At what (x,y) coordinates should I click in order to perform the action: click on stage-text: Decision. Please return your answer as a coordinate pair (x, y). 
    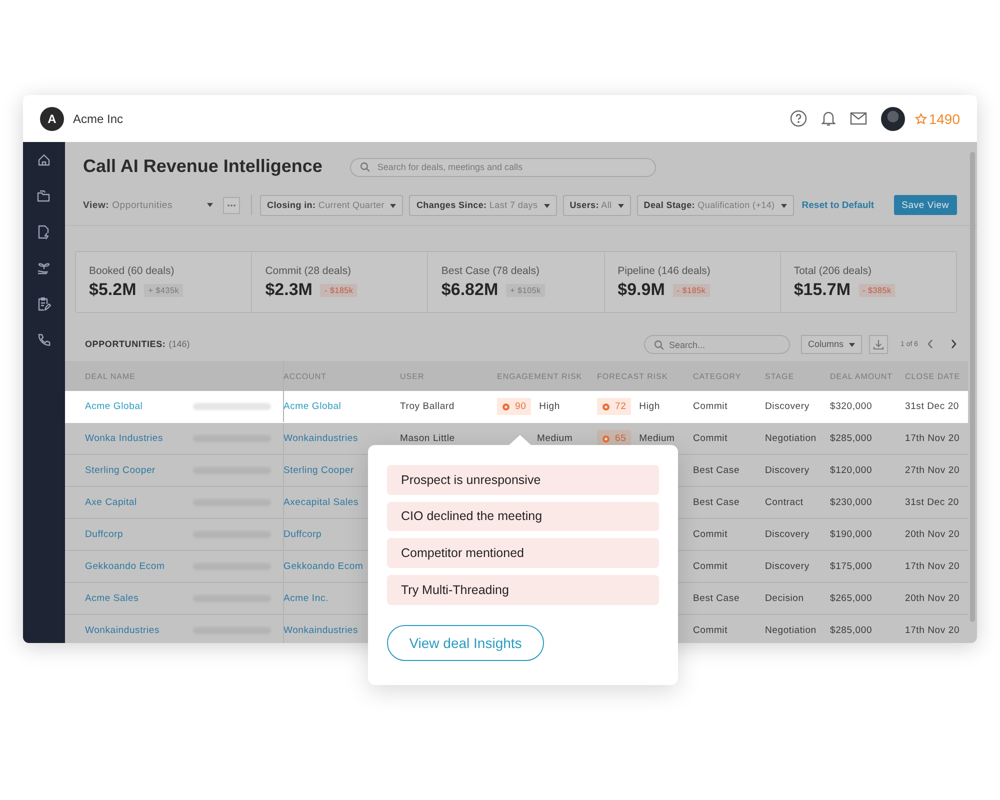
    Looking at the image, I should click on (784, 598).